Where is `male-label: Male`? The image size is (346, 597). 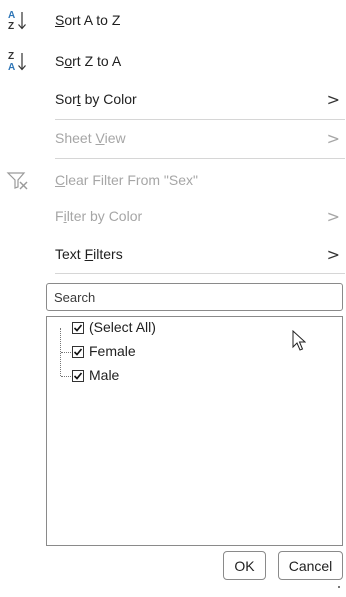
male-label: Male is located at coordinates (104, 375).